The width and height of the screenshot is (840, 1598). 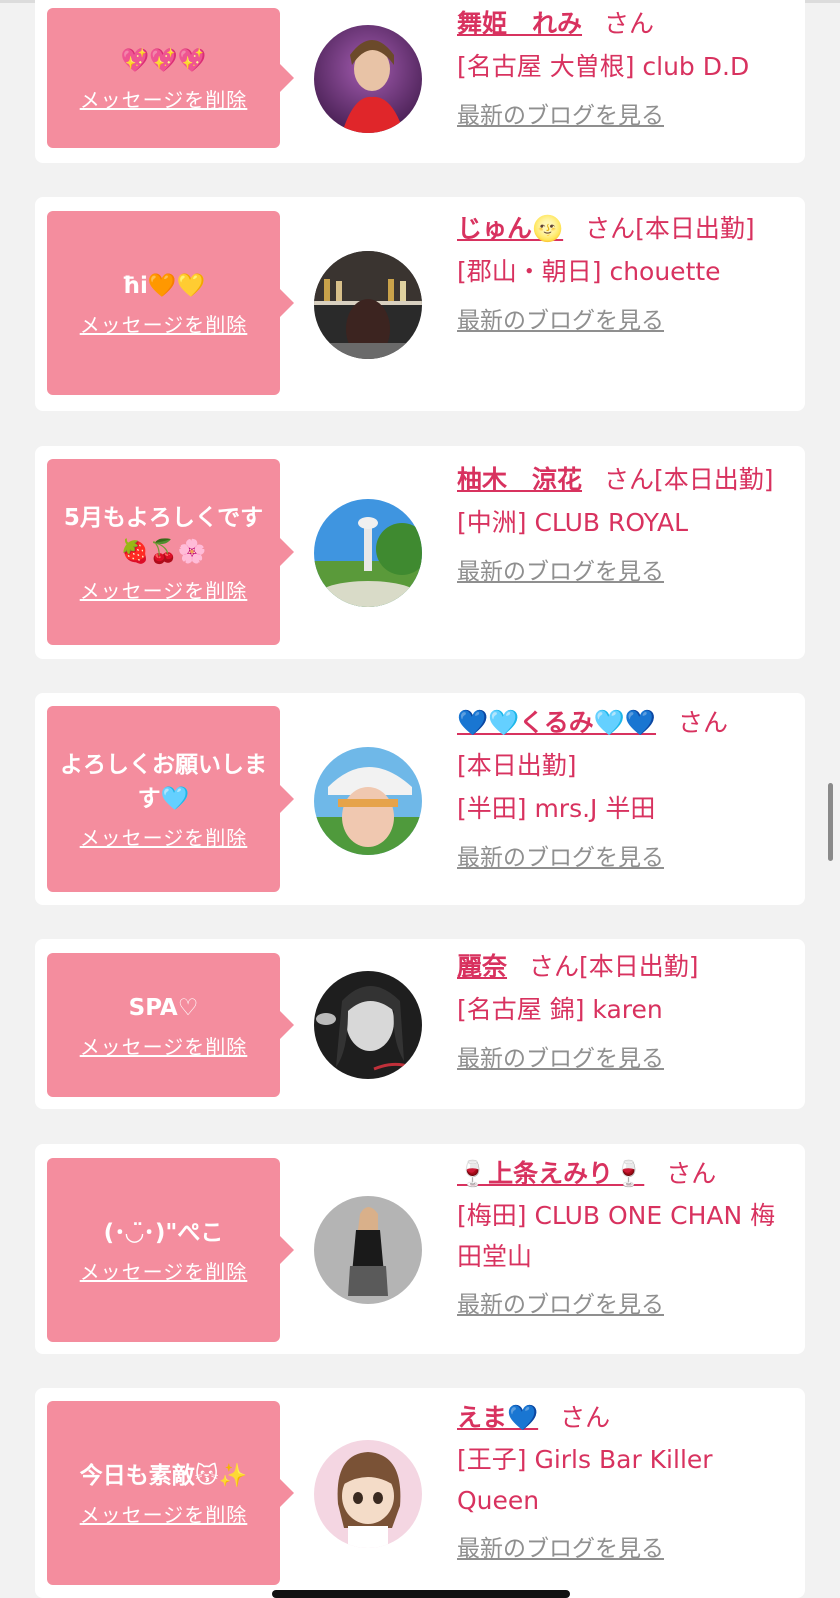 What do you see at coordinates (573, 522) in the screenshot?
I see `shop-info: [中洲] CLUB ROYAL` at bounding box center [573, 522].